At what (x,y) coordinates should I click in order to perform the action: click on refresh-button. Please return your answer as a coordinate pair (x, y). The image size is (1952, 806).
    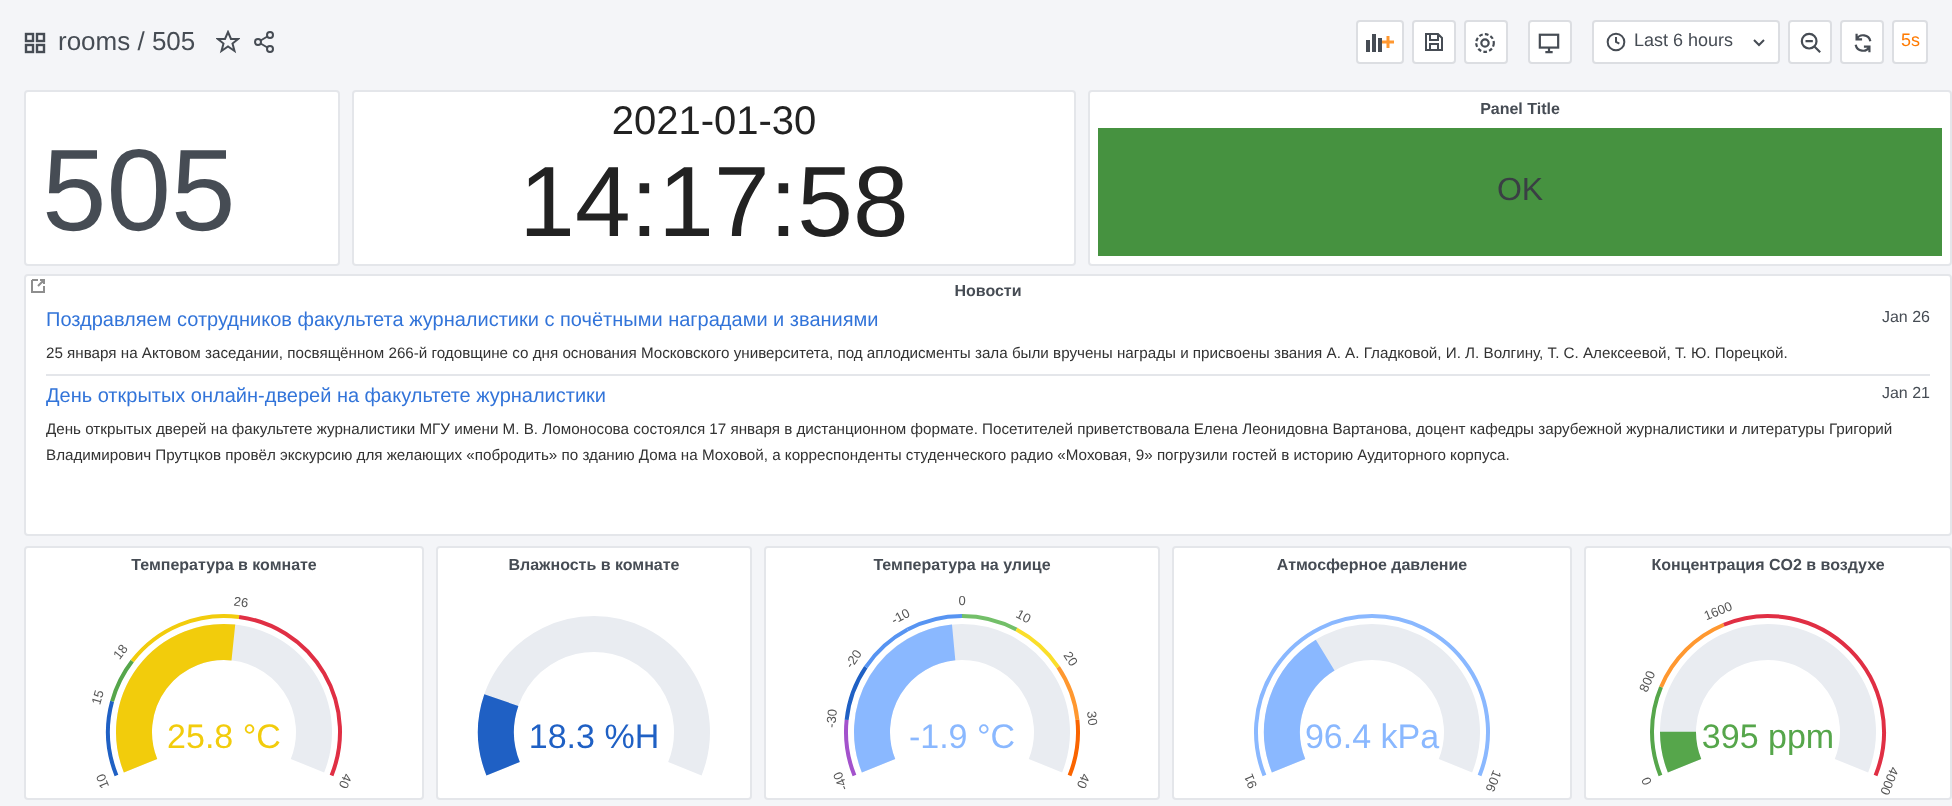
    Looking at the image, I should click on (1862, 42).